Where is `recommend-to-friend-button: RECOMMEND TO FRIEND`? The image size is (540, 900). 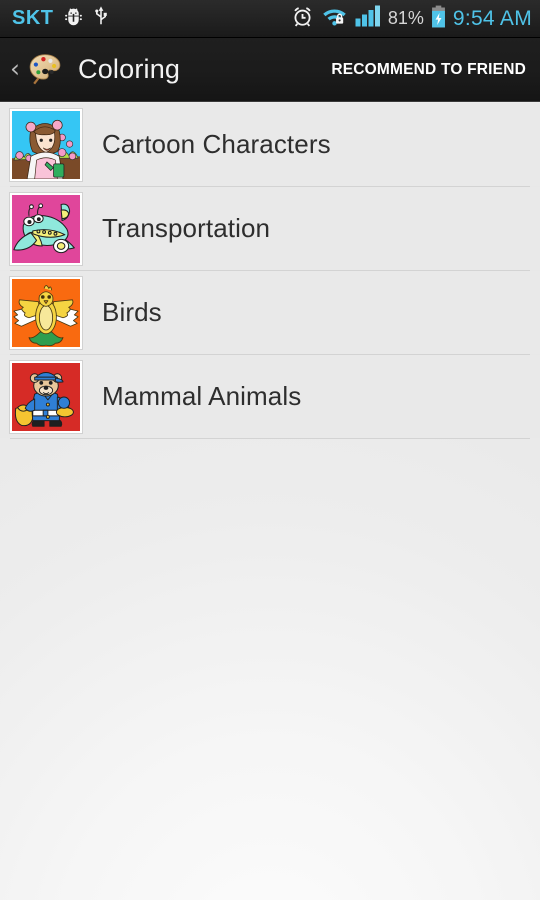 recommend-to-friend-button: RECOMMEND TO FRIEND is located at coordinates (428, 70).